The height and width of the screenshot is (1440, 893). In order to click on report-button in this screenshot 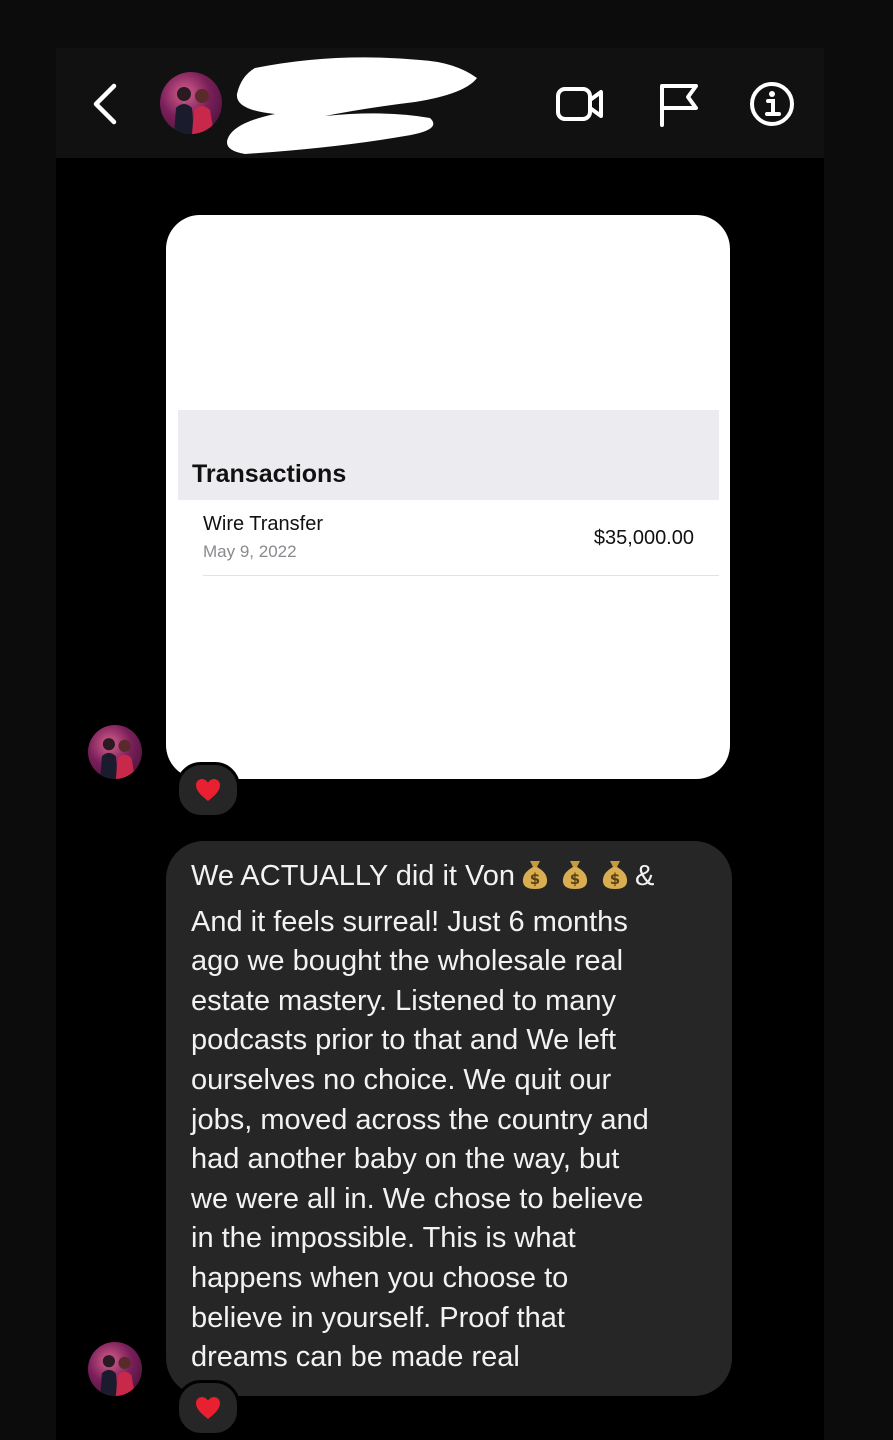, I will do `click(680, 104)`.